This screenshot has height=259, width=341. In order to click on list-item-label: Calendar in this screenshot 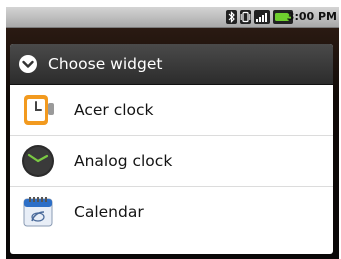, I will do `click(109, 212)`.